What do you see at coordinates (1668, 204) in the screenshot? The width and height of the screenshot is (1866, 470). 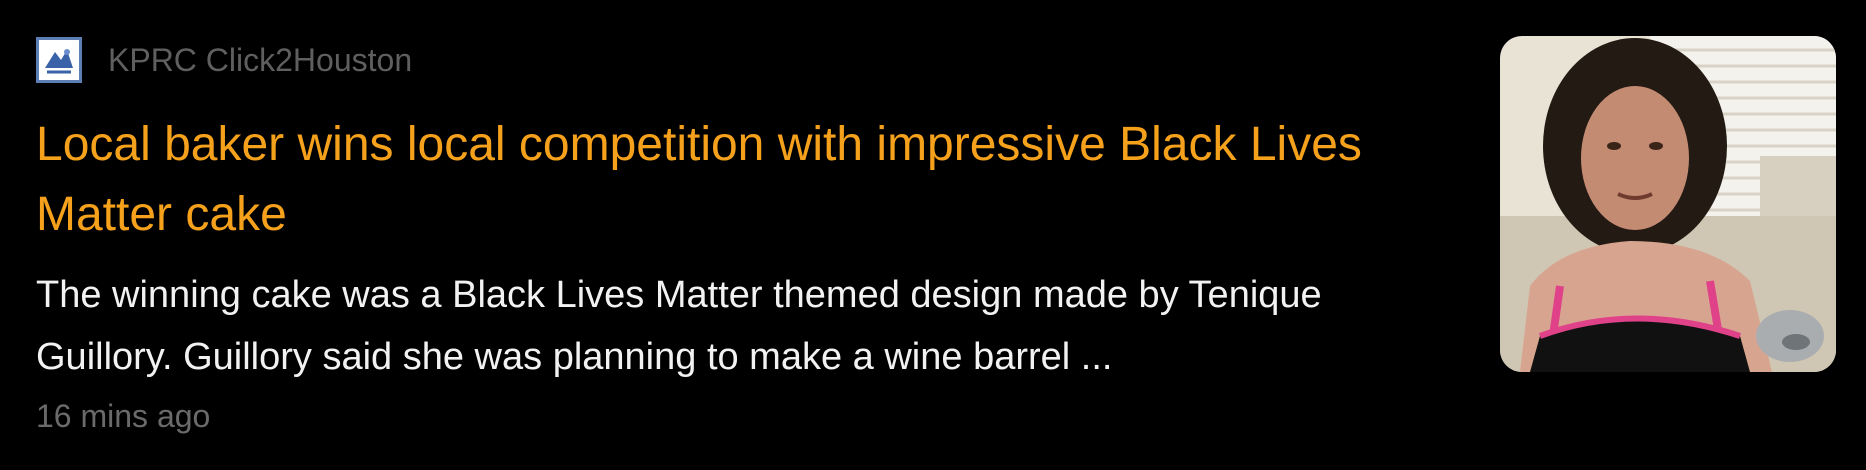 I see `news-photo-thumbnail` at bounding box center [1668, 204].